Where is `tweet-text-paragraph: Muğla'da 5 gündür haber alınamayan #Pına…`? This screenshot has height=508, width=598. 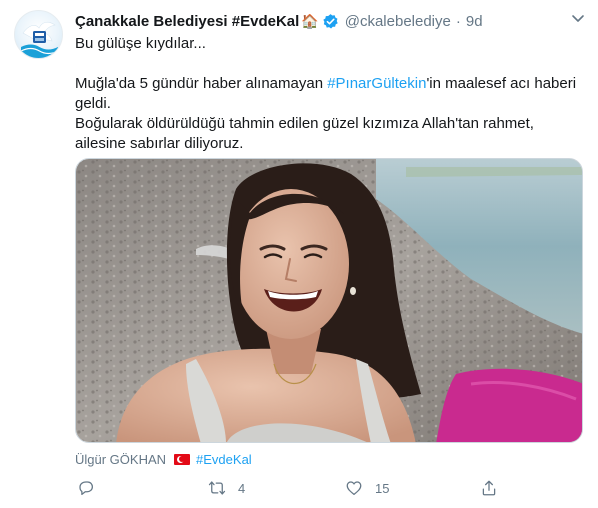
tweet-text-paragraph: Muğla'da 5 gündür haber alınamayan #Pına… is located at coordinates (330, 94).